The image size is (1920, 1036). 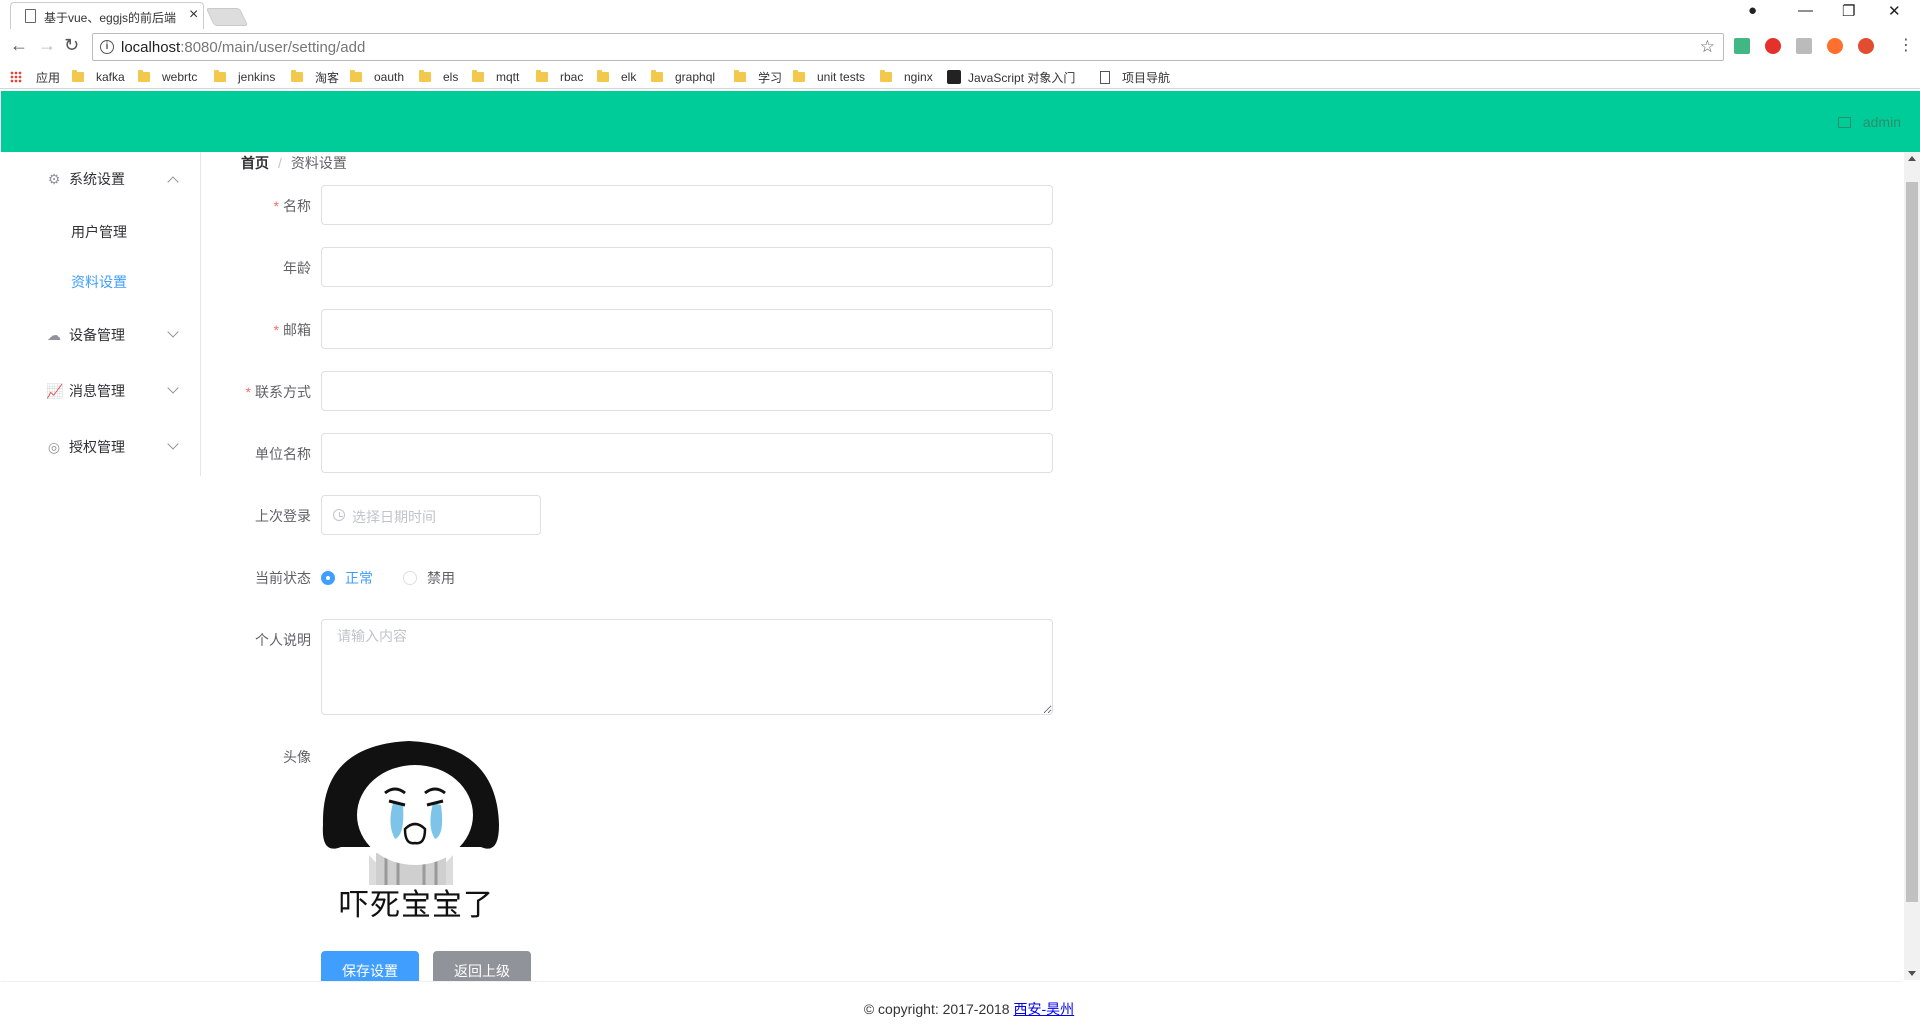 I want to click on email-input, so click(x=687, y=329).